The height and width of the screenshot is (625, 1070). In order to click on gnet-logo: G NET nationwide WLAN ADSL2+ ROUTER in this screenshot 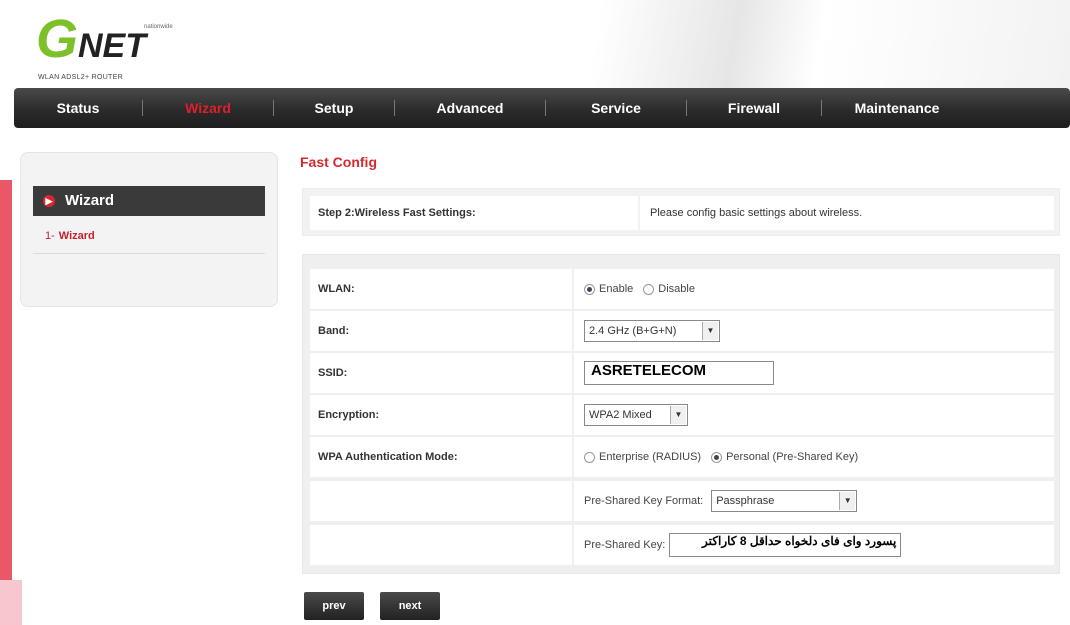, I will do `click(111, 46)`.